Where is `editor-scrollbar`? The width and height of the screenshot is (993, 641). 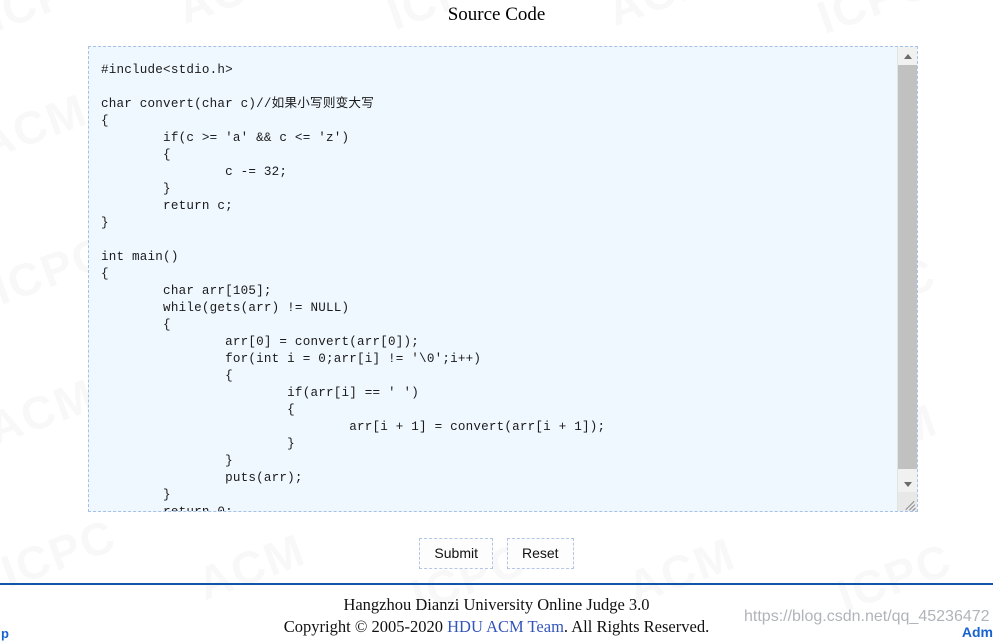
editor-scrollbar is located at coordinates (907, 279).